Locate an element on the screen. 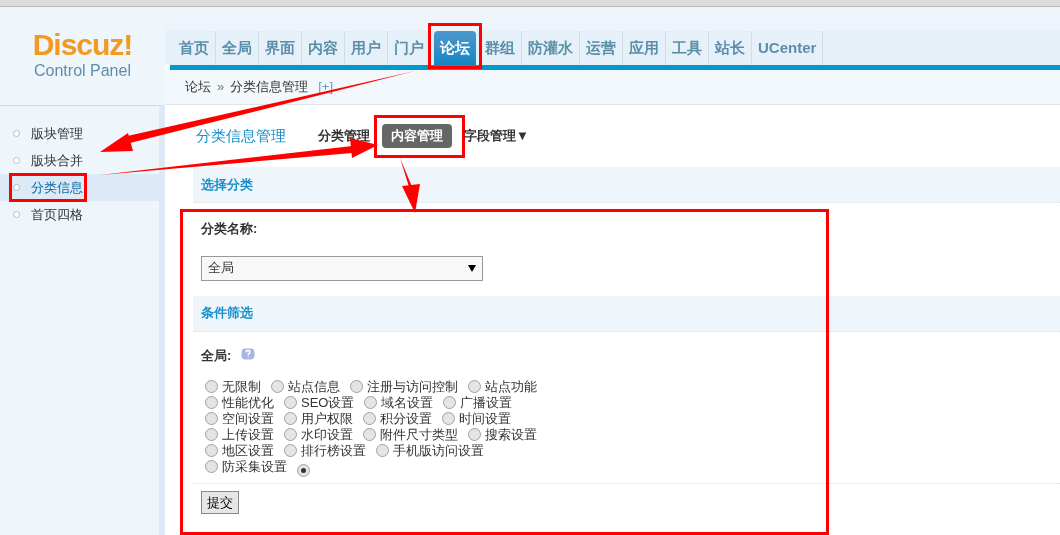  field-label: 全局: is located at coordinates (216, 355).